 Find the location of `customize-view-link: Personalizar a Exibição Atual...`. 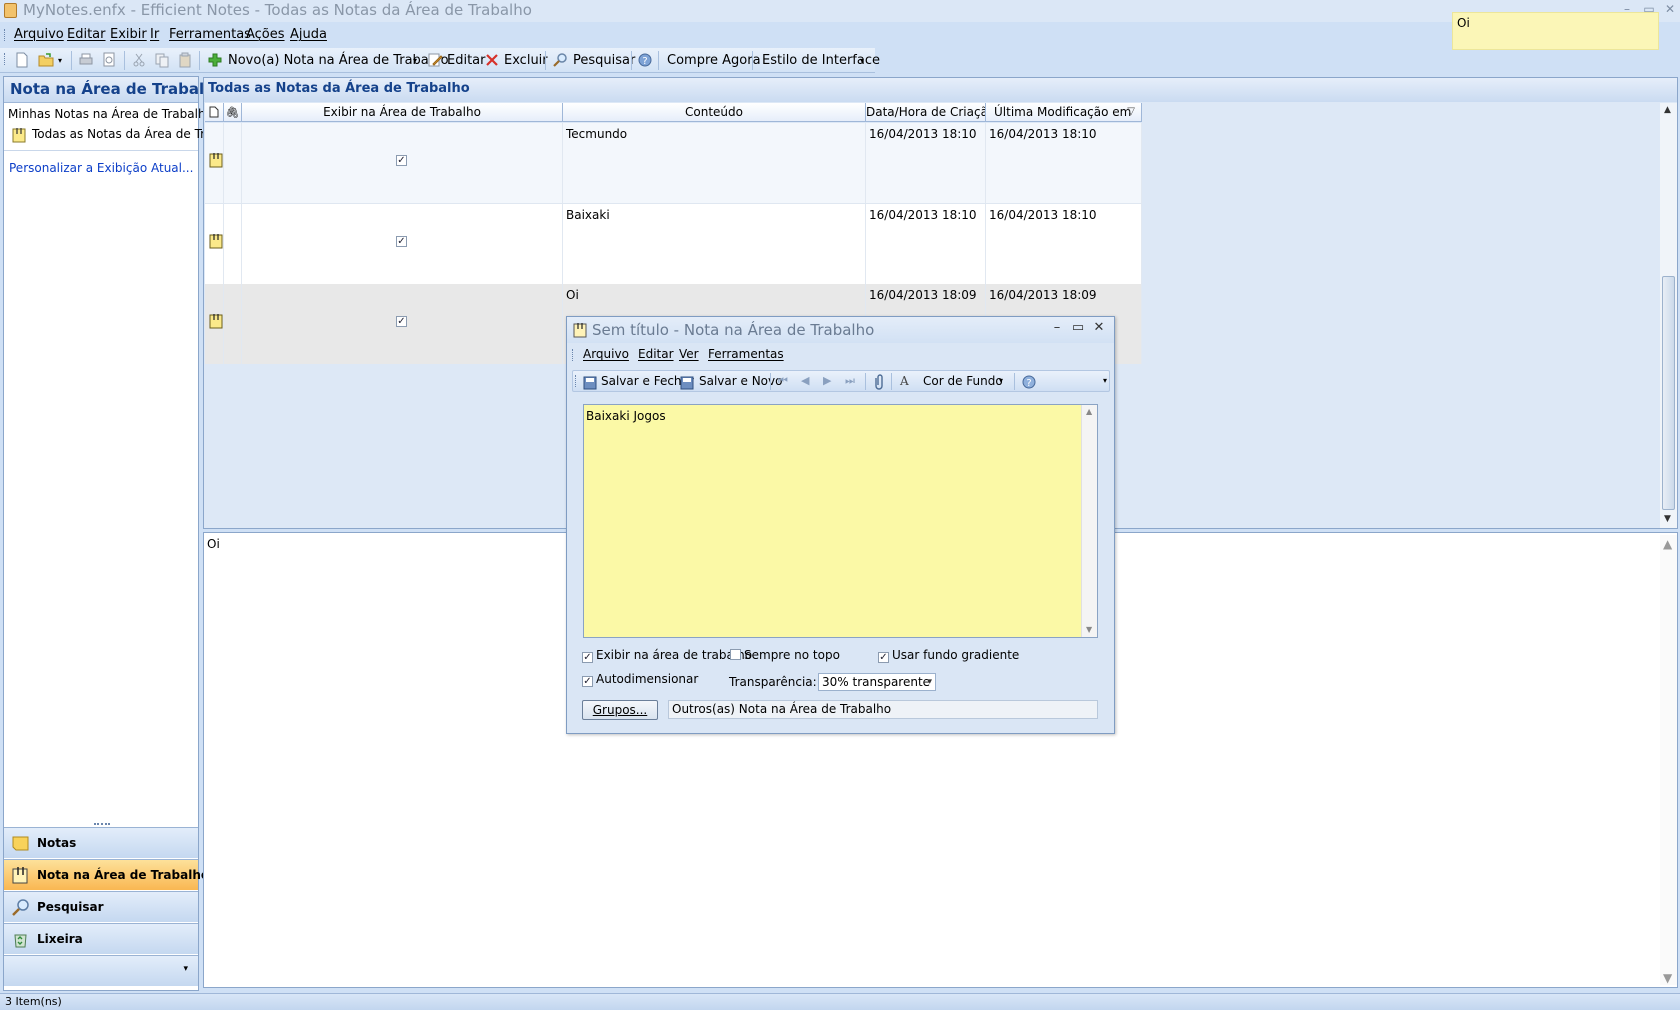

customize-view-link: Personalizar a Exibição Atual... is located at coordinates (101, 168).